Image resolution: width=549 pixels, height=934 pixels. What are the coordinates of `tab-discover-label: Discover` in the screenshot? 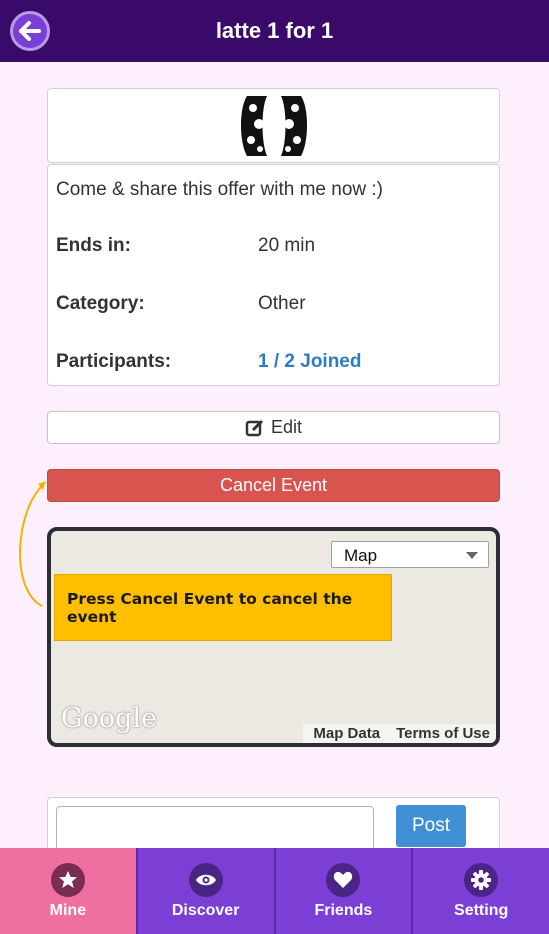 It's located at (205, 910).